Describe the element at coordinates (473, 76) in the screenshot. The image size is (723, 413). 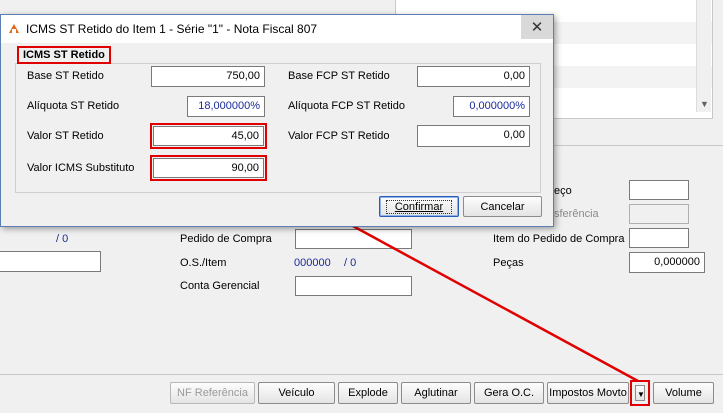
I see `base-fcp-st-retido-input: 0,00` at that location.